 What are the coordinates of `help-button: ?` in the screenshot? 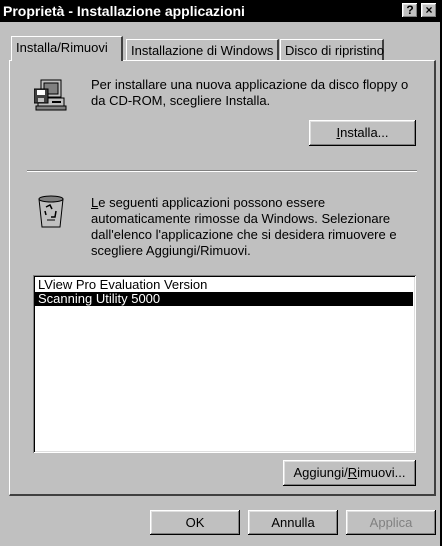 It's located at (410, 10).